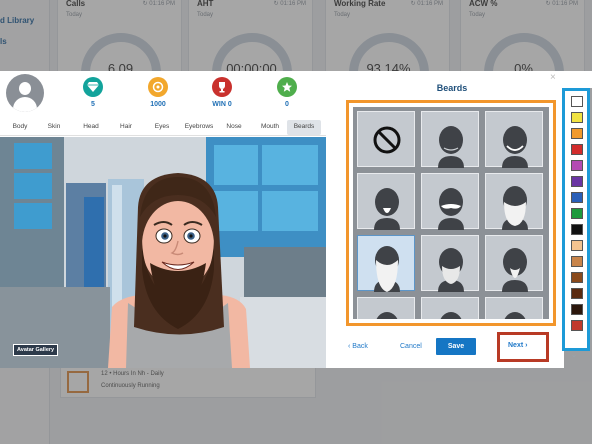 The image size is (592, 444). I want to click on no-beard-icon, so click(387, 140).